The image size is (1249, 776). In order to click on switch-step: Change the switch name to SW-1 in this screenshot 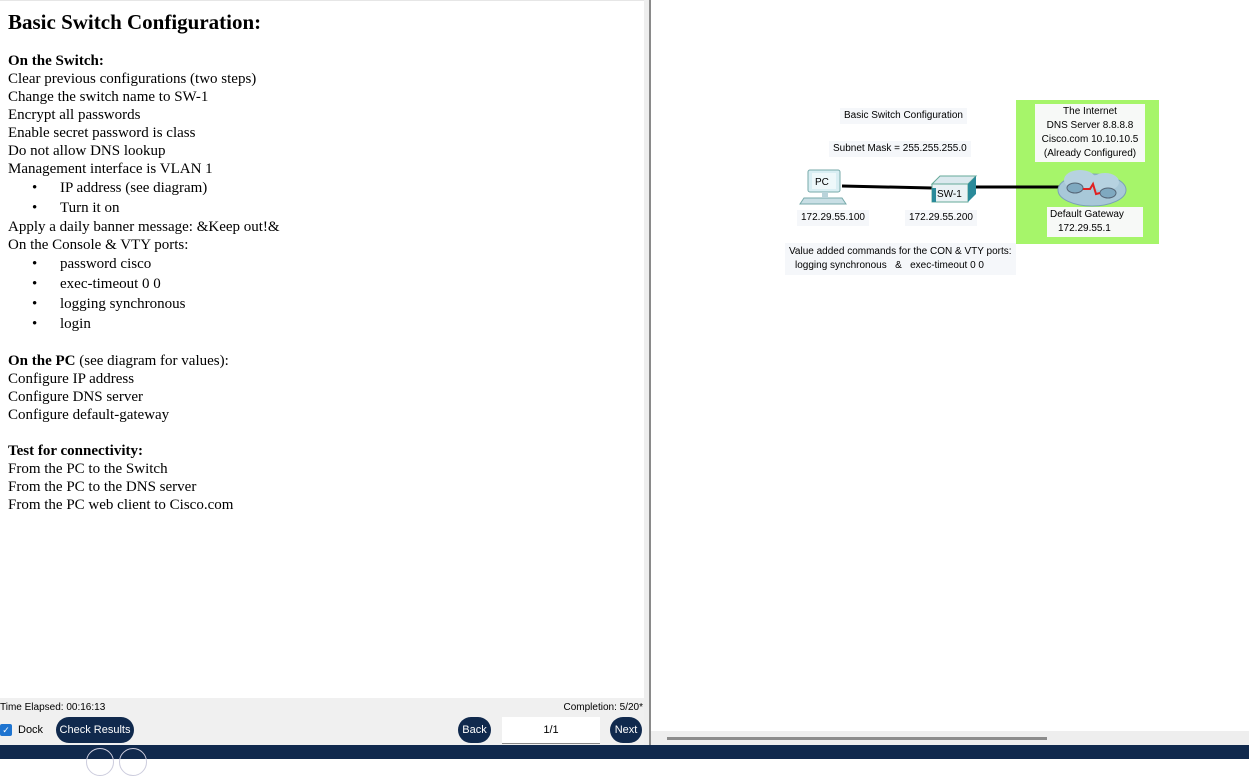, I will do `click(108, 97)`.